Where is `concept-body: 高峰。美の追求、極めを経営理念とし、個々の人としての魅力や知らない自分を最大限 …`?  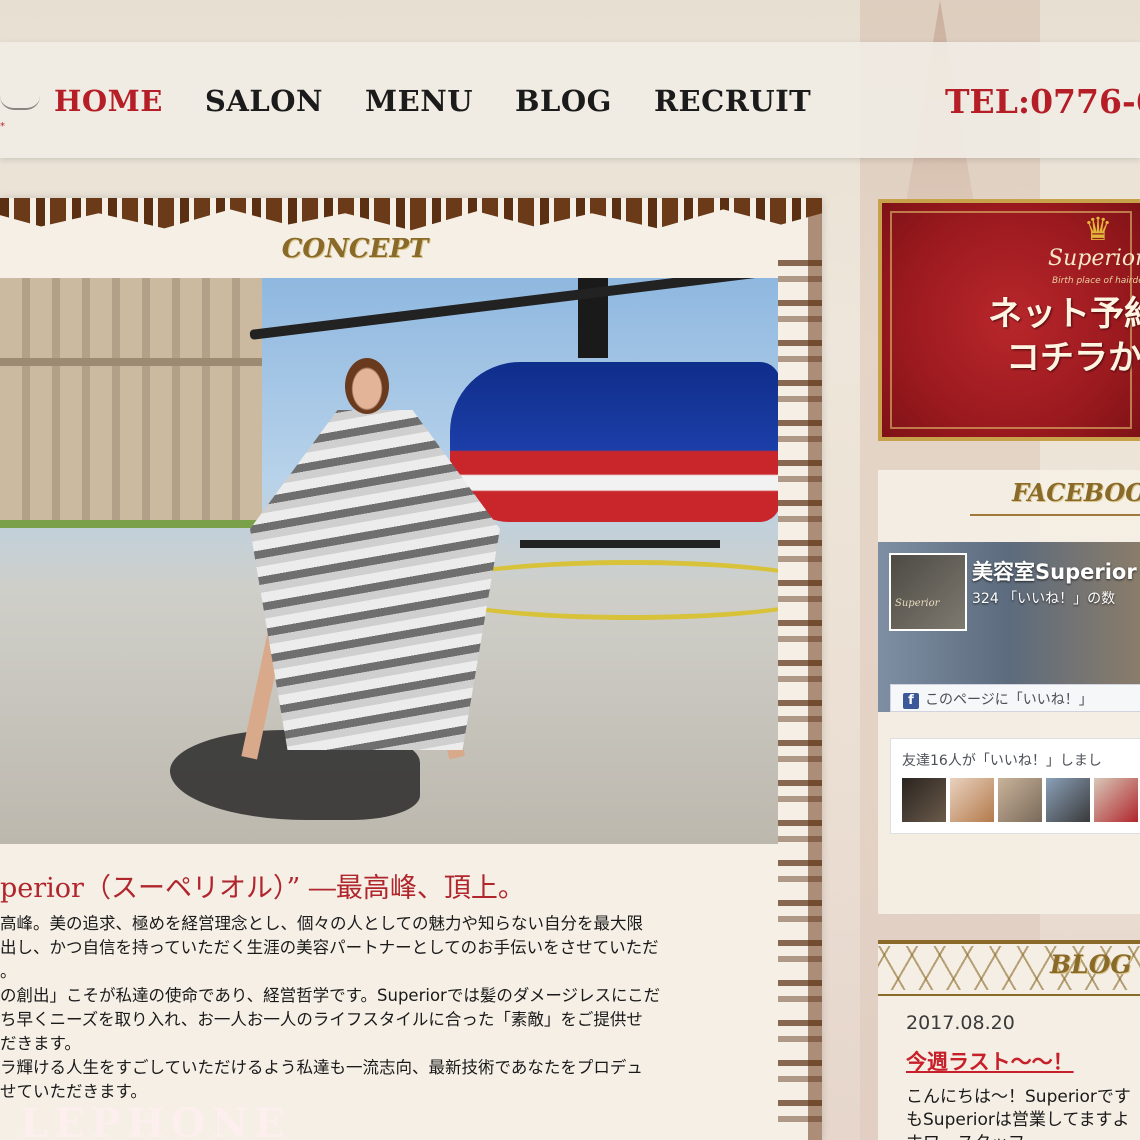
concept-body: 高峰。美の追求、極めを経営理念とし、個々の人としての魅力や知らない自分を最大限 … is located at coordinates (365, 1008).